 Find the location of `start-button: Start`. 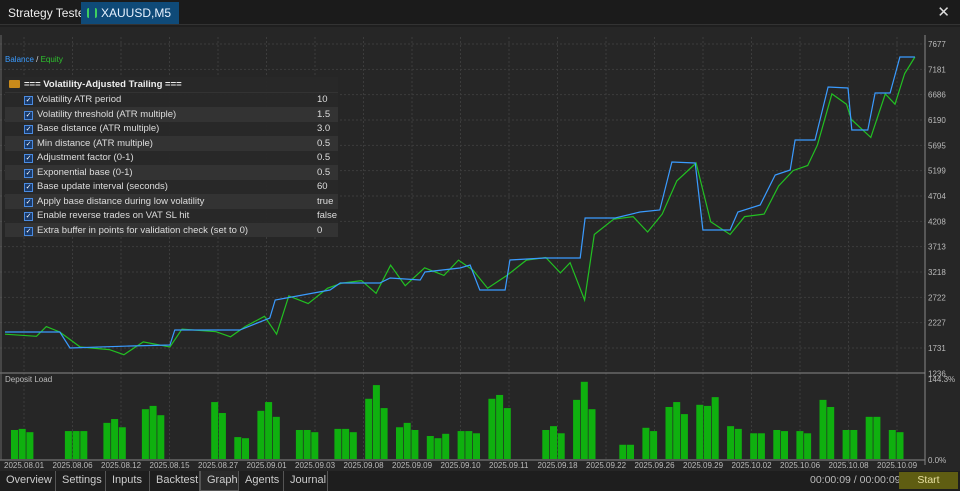

start-button: Start is located at coordinates (928, 480).